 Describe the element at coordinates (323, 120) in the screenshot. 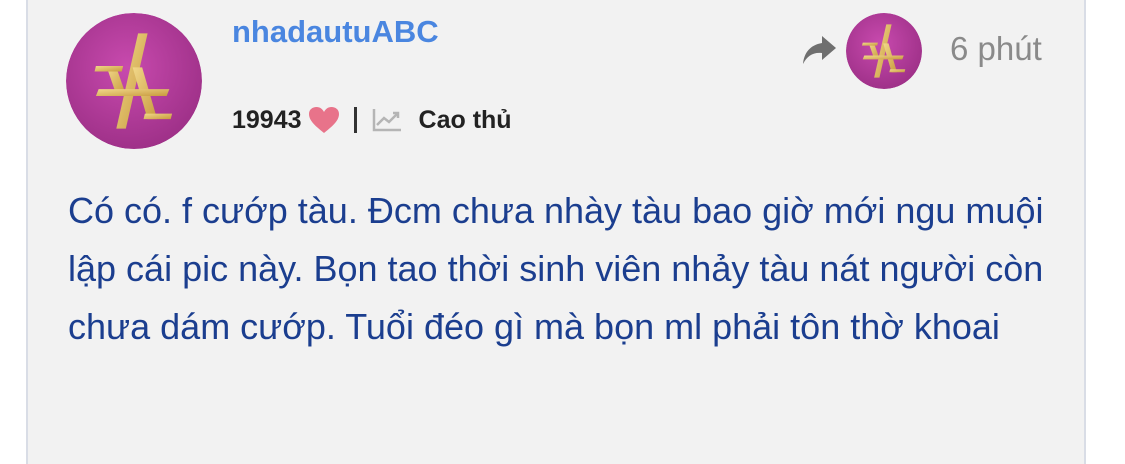

I see `heart-icon` at that location.